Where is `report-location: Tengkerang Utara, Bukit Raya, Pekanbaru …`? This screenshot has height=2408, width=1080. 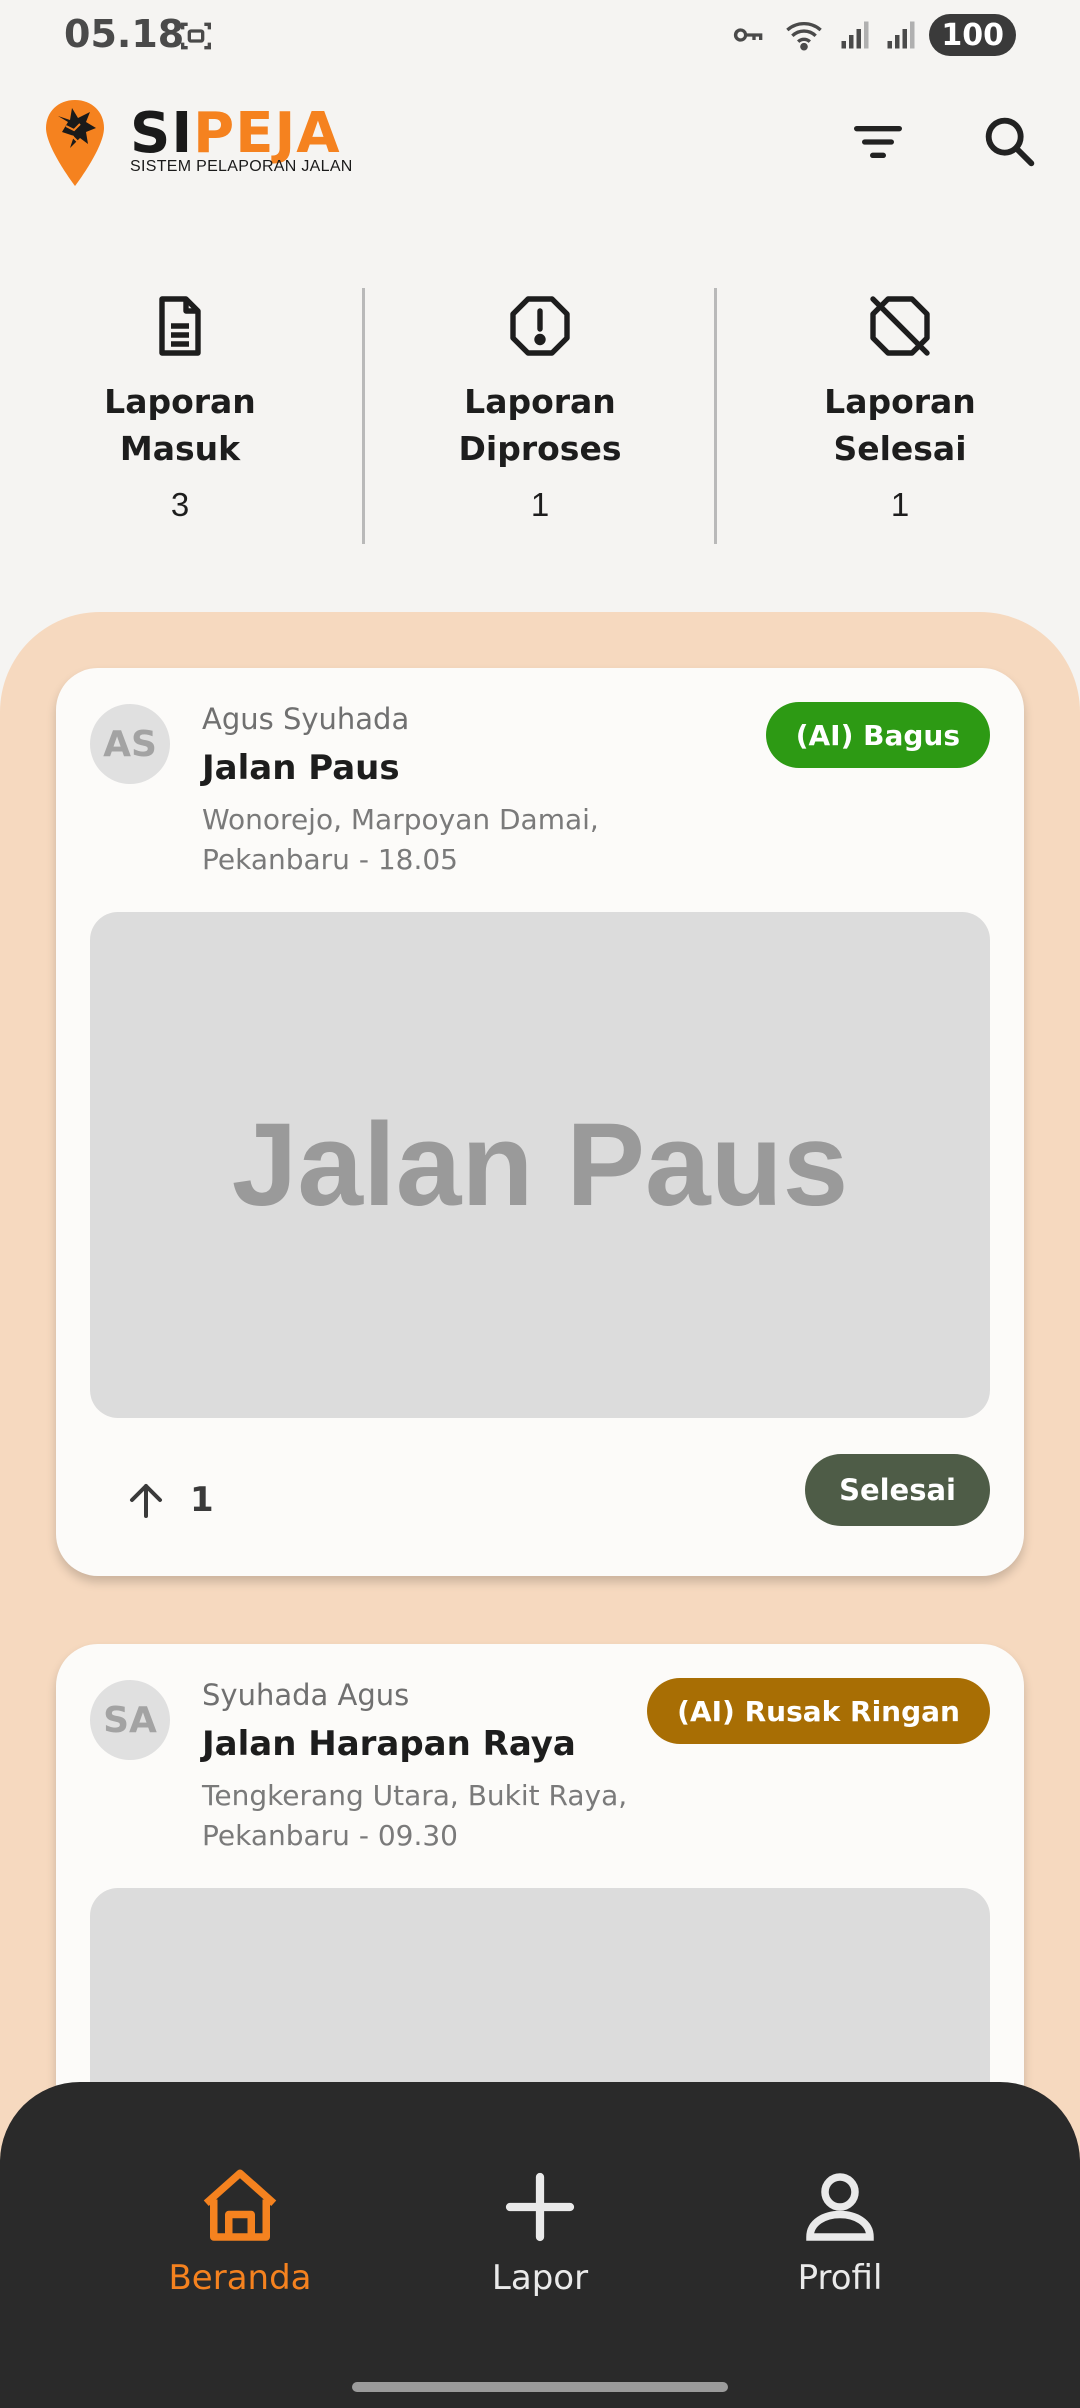
report-location: Tengkerang Utara, Bukit Raya, Pekanbaru … is located at coordinates (415, 1815).